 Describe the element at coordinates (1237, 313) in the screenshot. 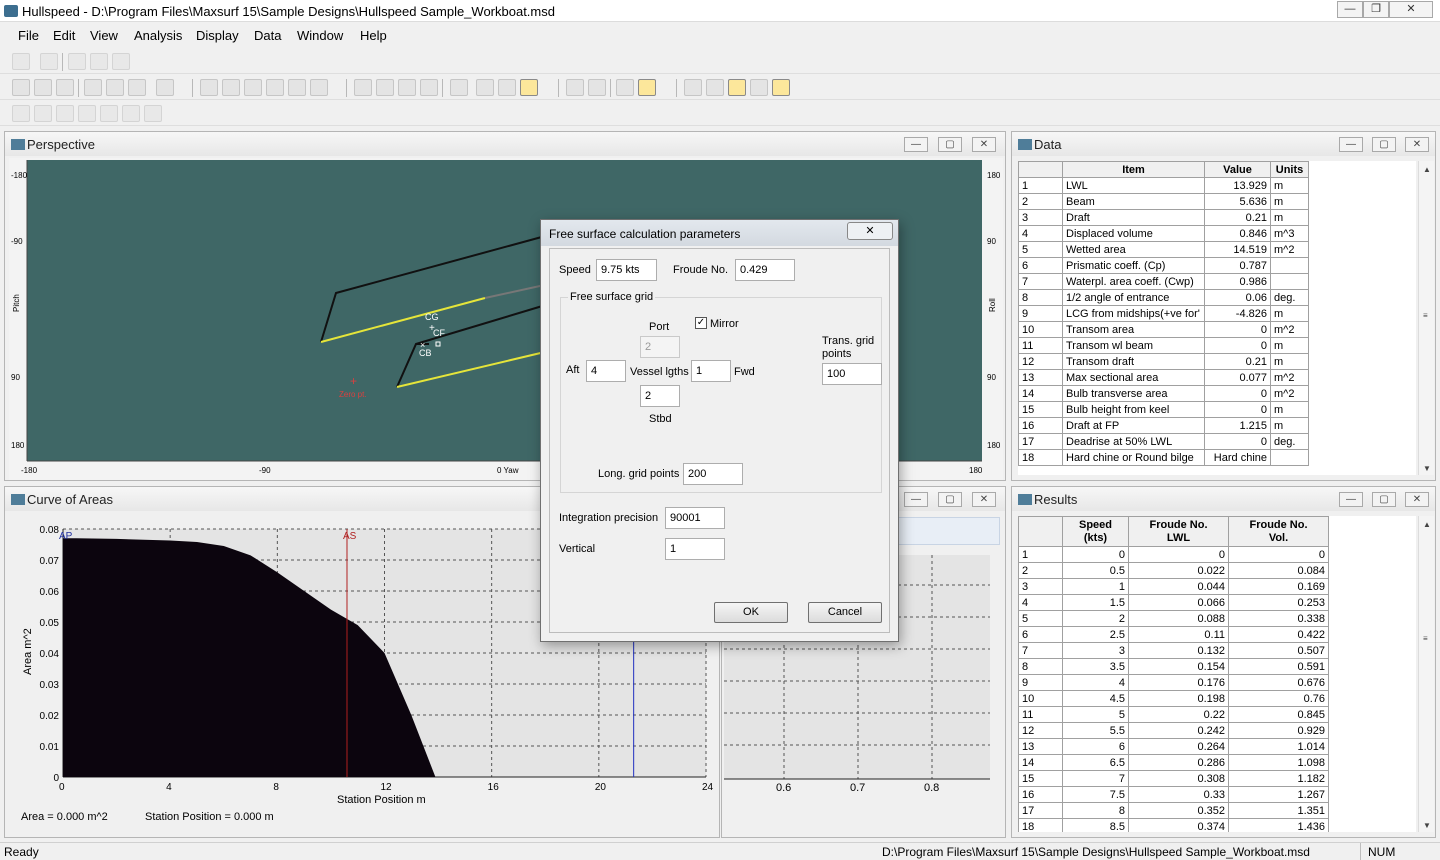

I see `value-cell: -4.826` at that location.